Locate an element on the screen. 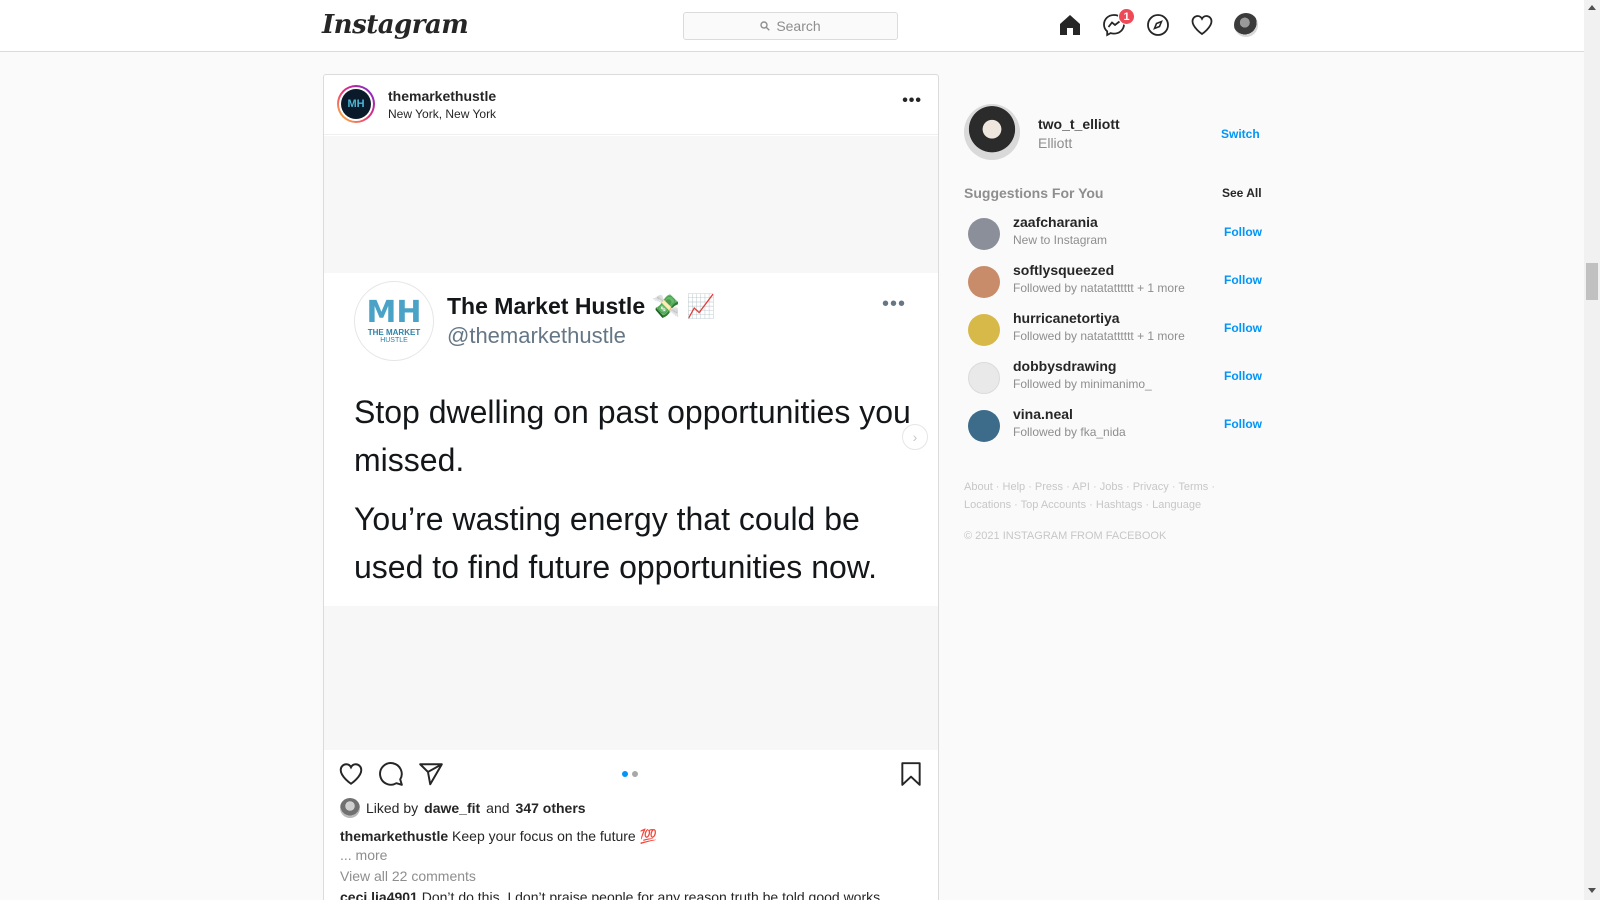 Image resolution: width=1600 pixels, height=900 pixels. suggestion-username: vina.neal is located at coordinates (1043, 414).